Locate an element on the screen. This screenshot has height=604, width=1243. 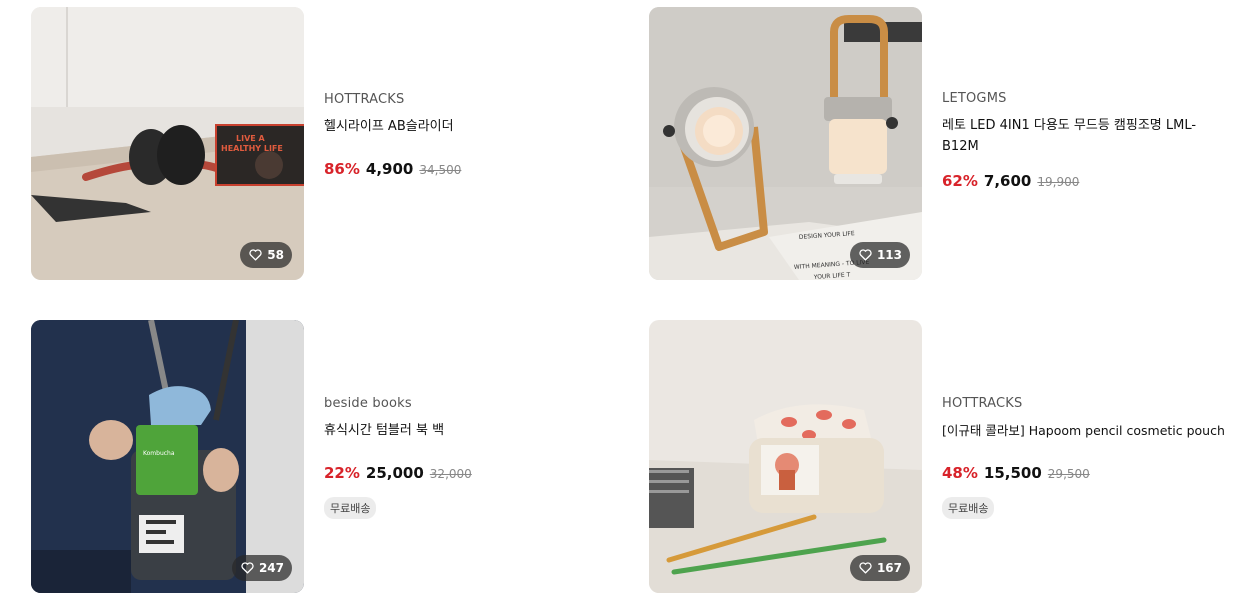
like-button: 113 is located at coordinates (879, 255).